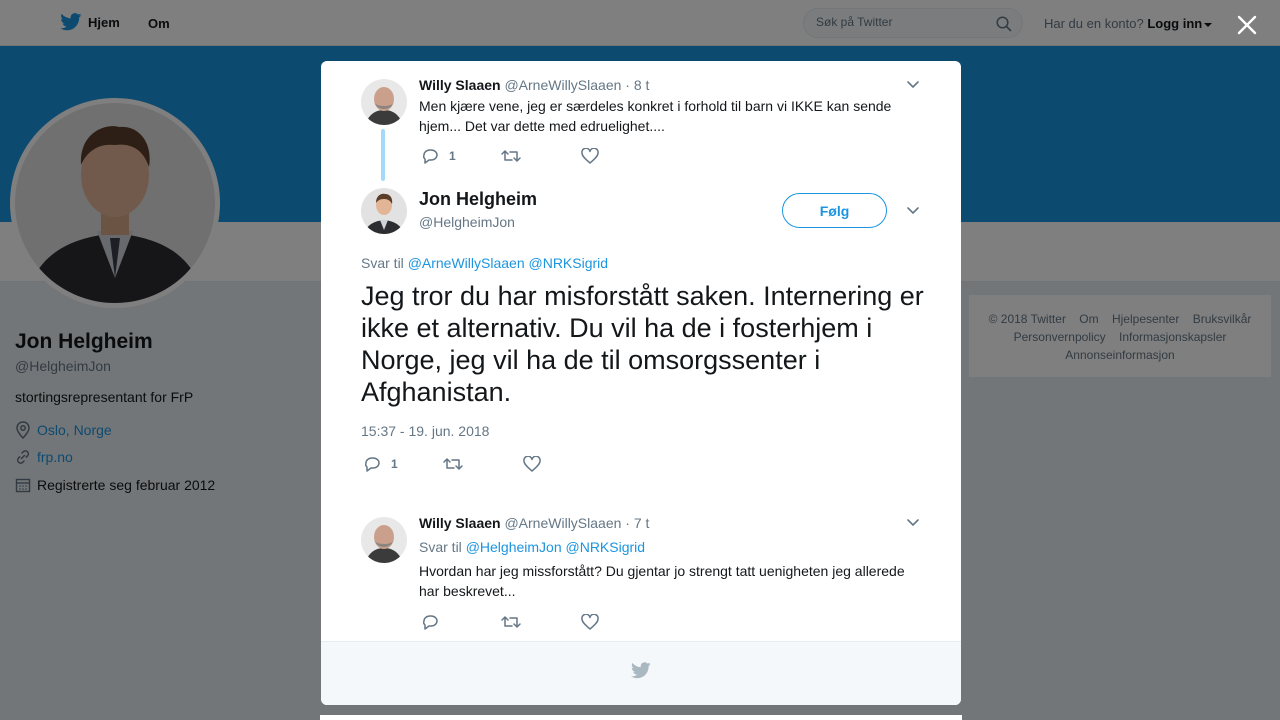 The height and width of the screenshot is (720, 1280). I want to click on mention-link: @ArneWillySlaaen, so click(466, 263).